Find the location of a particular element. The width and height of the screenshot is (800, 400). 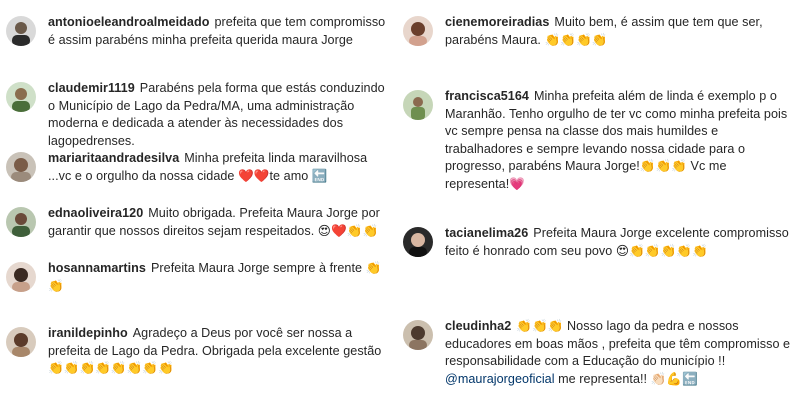

comment-username: cienemoreiradias is located at coordinates (497, 22).